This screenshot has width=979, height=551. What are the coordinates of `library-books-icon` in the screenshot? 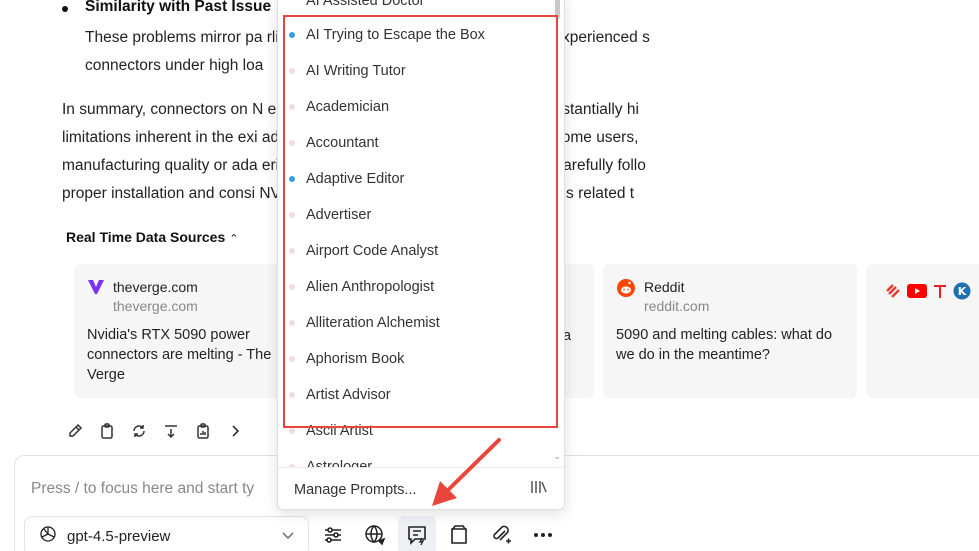 It's located at (539, 489).